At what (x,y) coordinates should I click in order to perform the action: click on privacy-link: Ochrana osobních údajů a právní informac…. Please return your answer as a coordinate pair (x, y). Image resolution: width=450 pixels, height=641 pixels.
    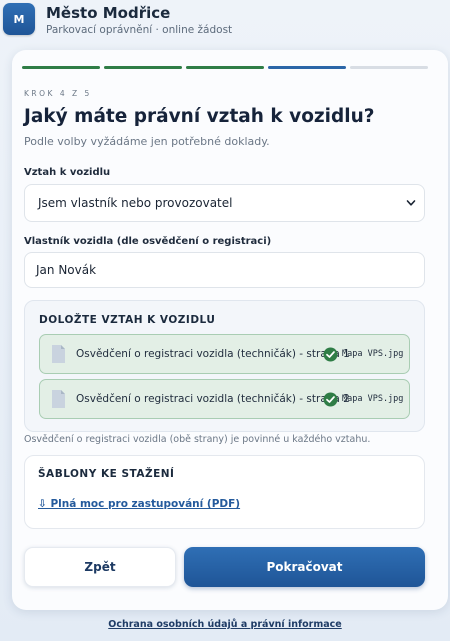
    Looking at the image, I should click on (225, 624).